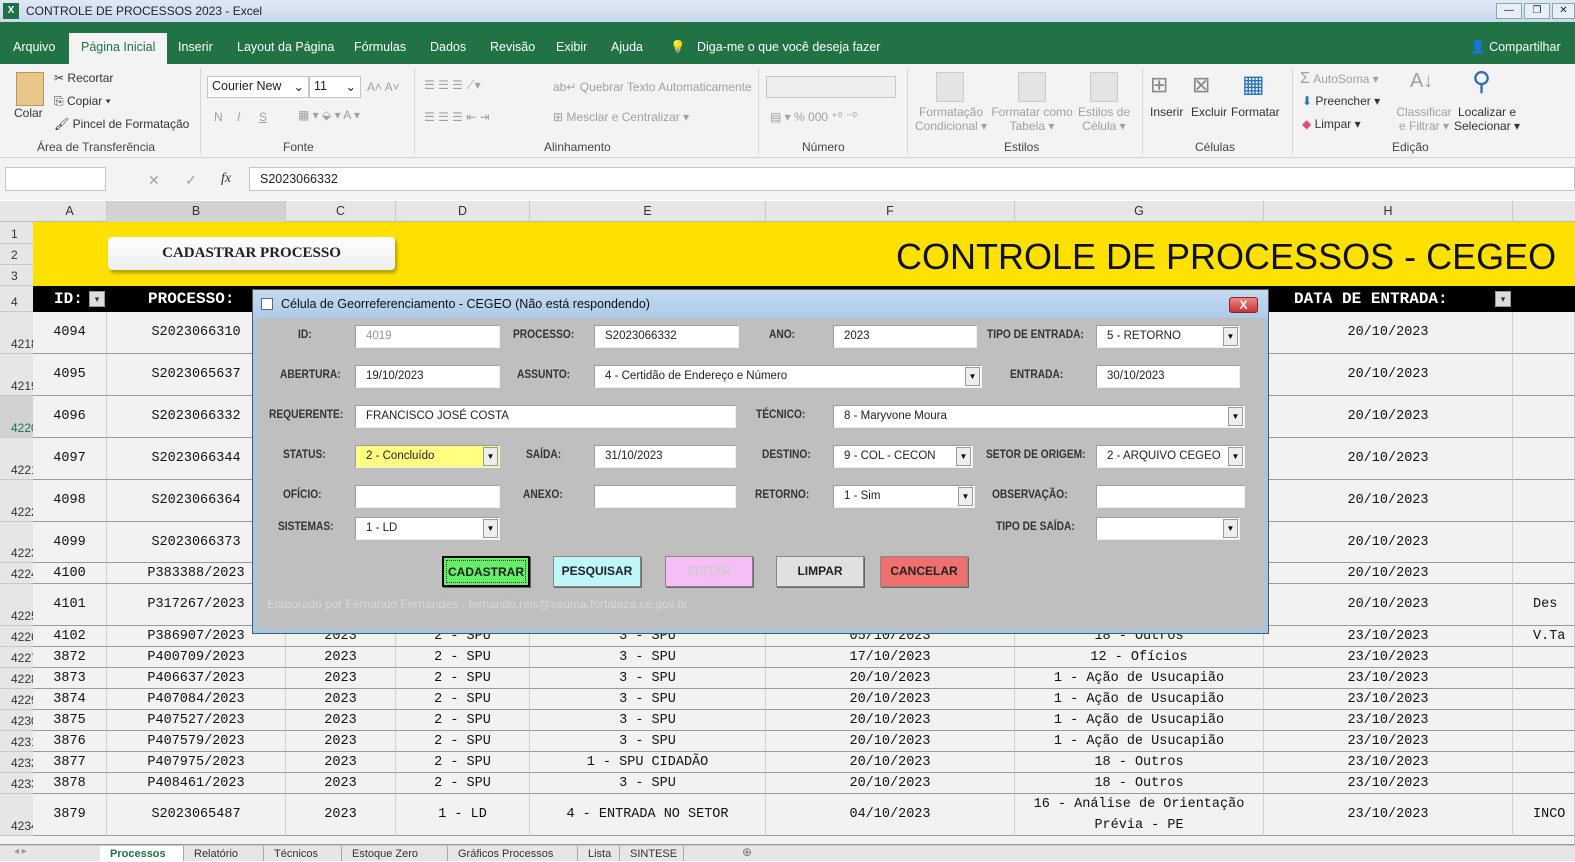 This screenshot has height=862, width=1575. I want to click on table-cell: 16 - Análise de Orientação Prévia - PE, so click(1139, 815).